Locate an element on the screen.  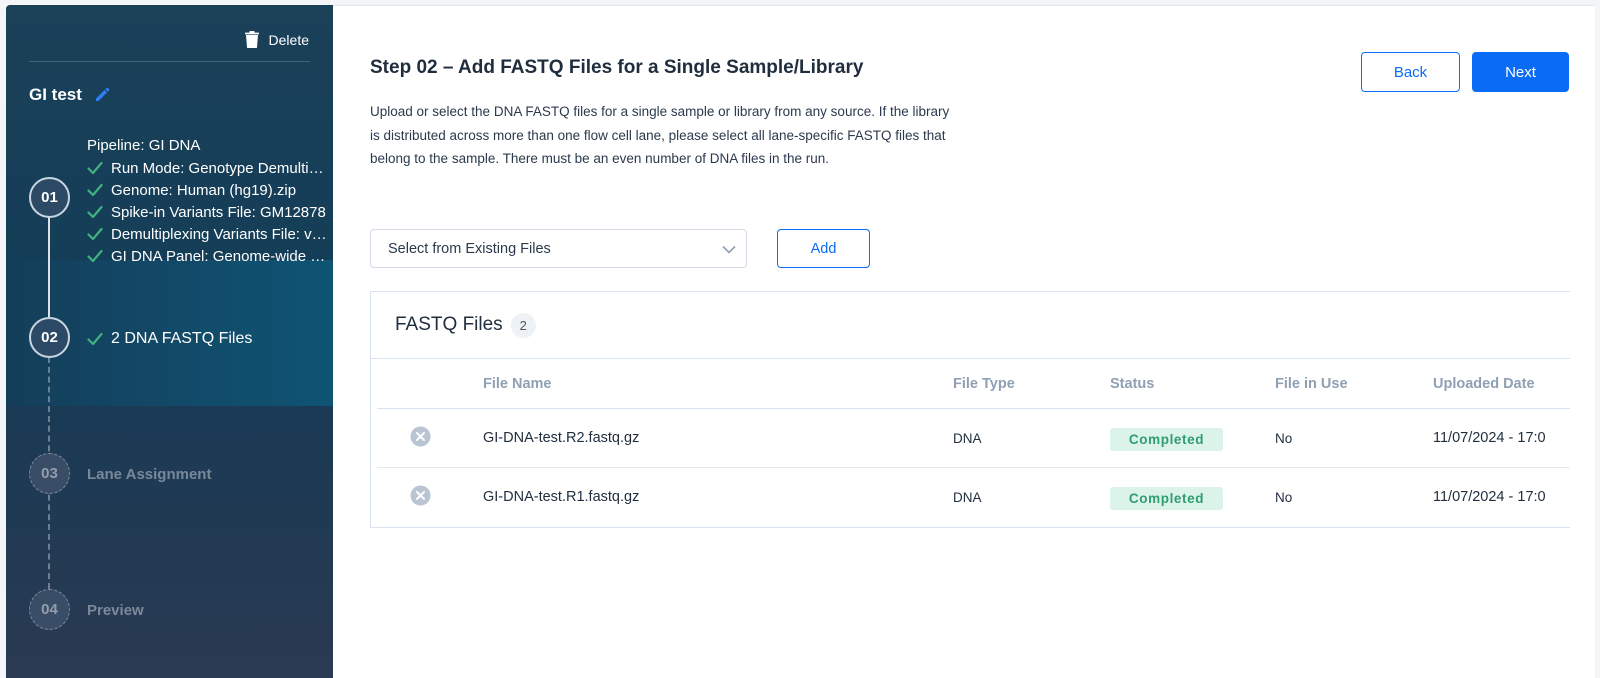
summary-item: Genome: Human (hg19).zip is located at coordinates (207, 190).